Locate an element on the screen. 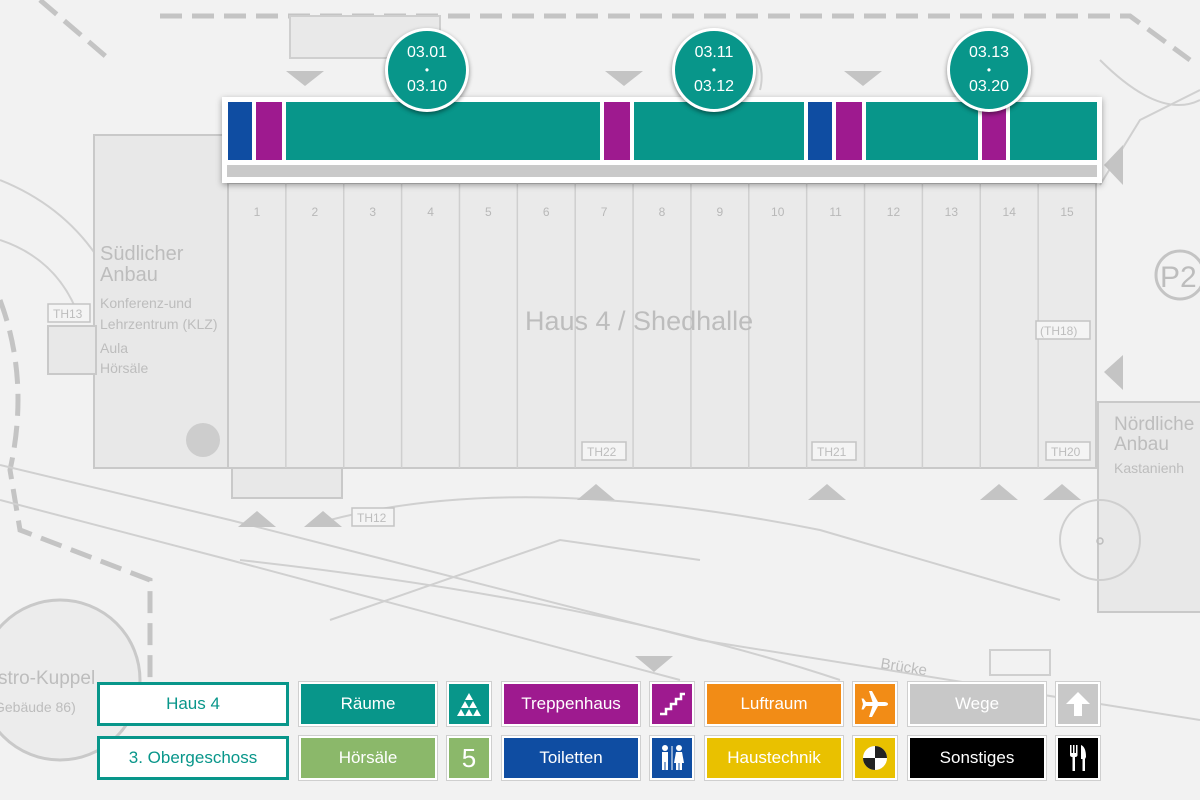 The width and height of the screenshot is (1200, 800). legend-stairwell-icon-box is located at coordinates (672, 704).